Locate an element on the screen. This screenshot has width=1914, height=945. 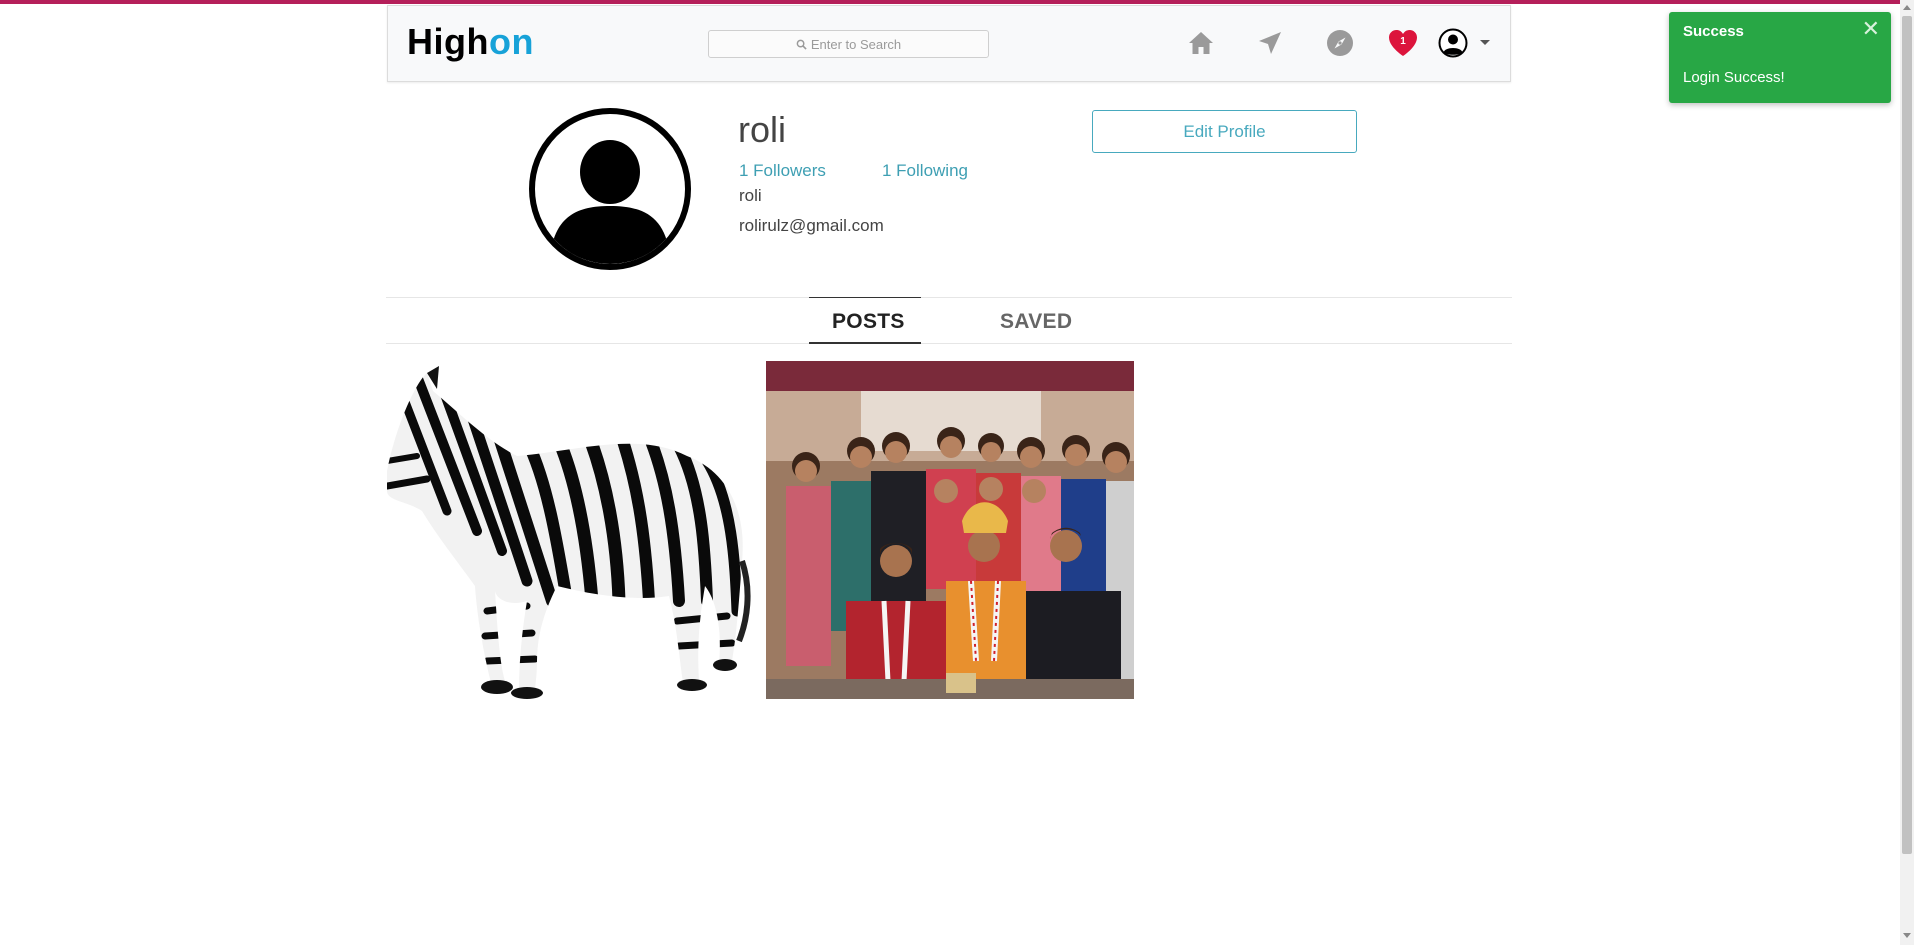
search-icon is located at coordinates (801, 44).